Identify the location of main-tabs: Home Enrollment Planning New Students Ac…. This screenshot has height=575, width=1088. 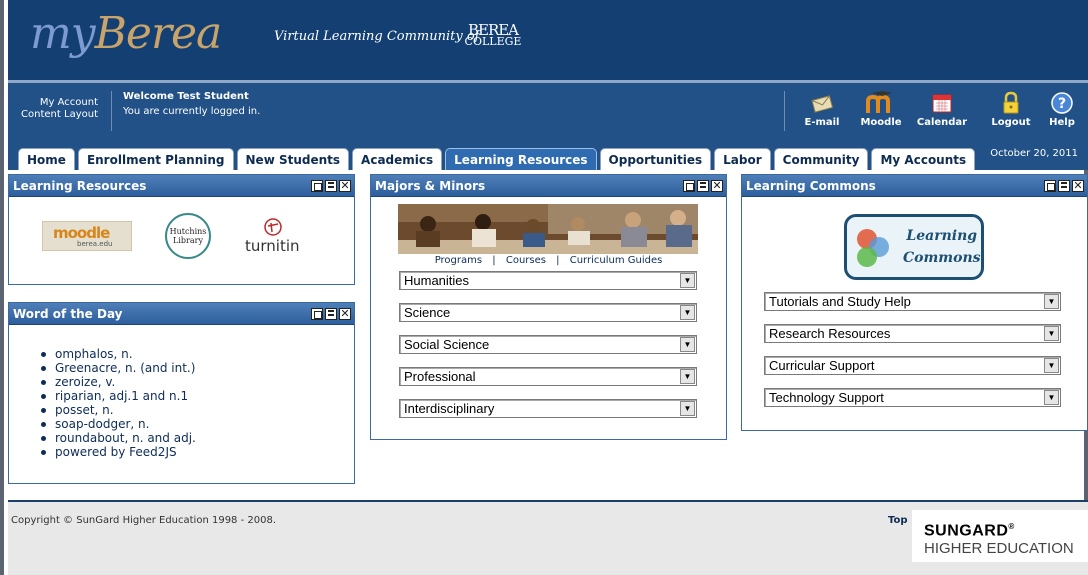
(497, 159).